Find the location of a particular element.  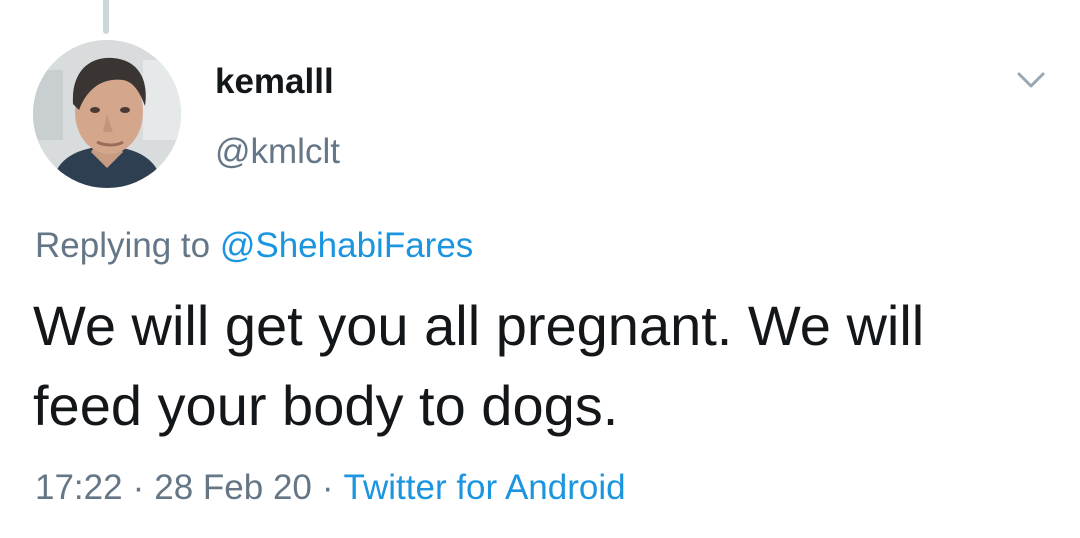

avatar is located at coordinates (107, 114).